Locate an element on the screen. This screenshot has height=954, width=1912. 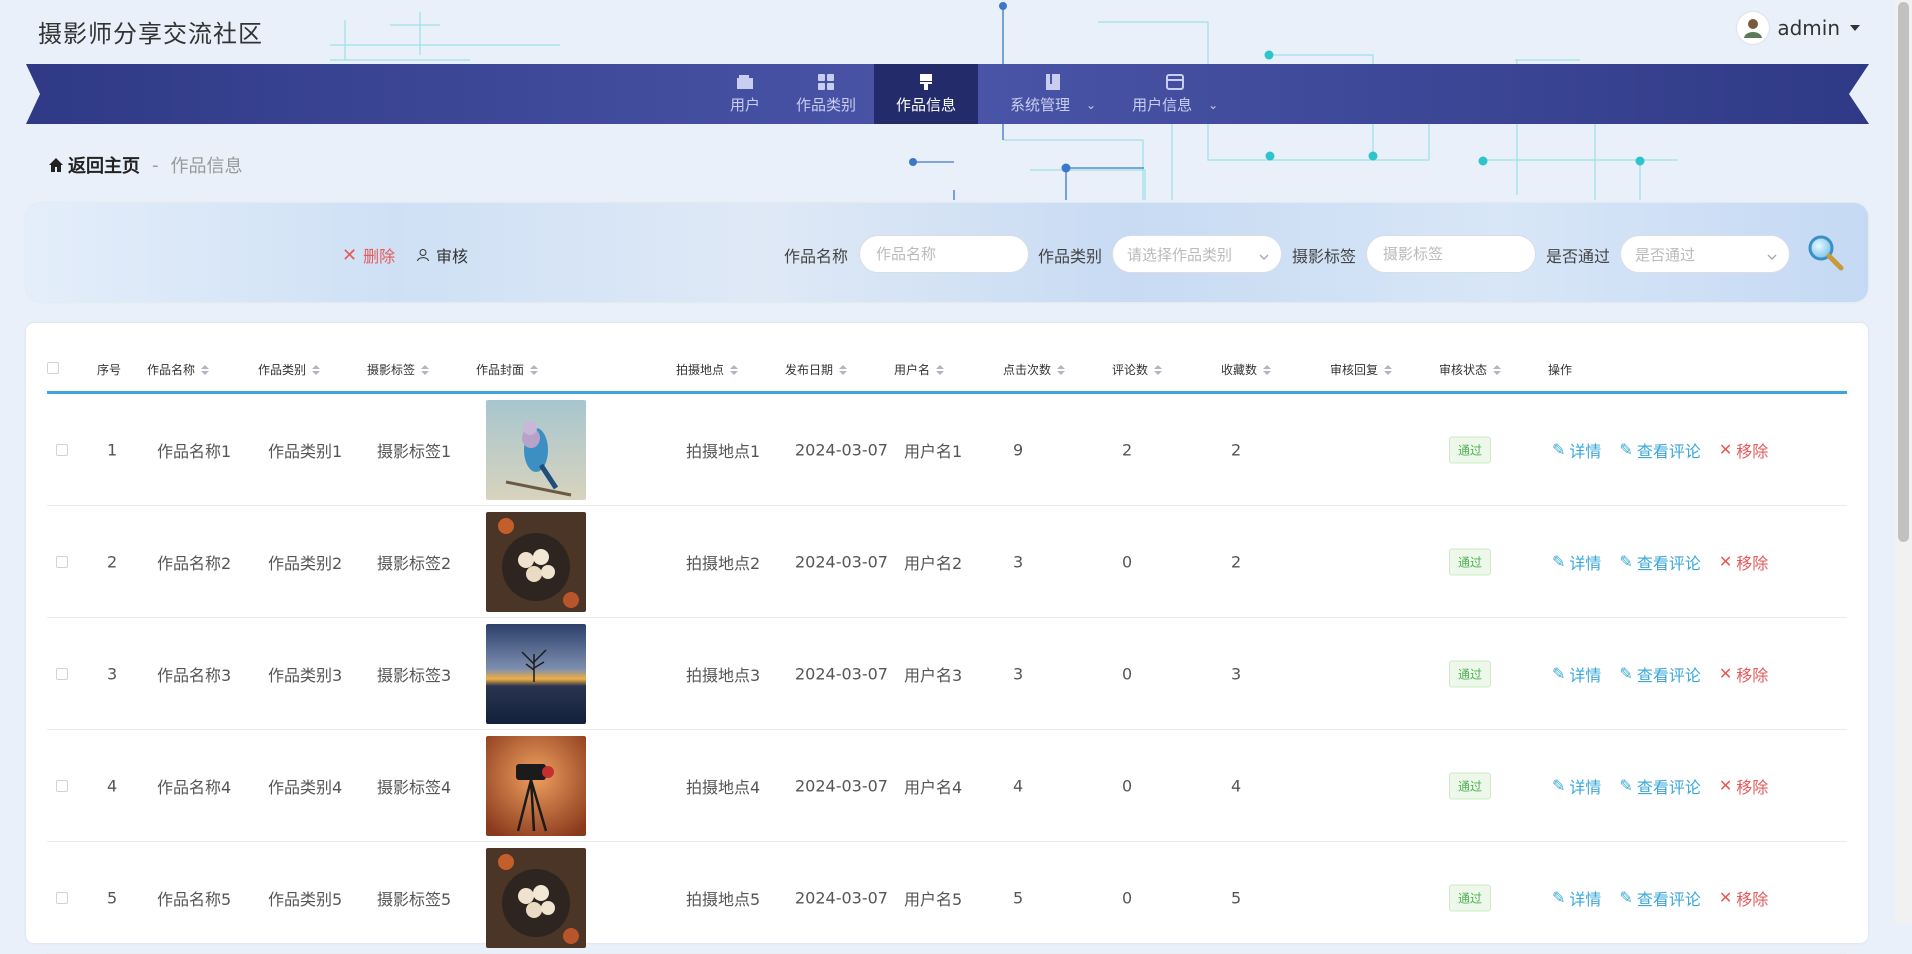
cell-tag: 摄影标签4 is located at coordinates (414, 787).